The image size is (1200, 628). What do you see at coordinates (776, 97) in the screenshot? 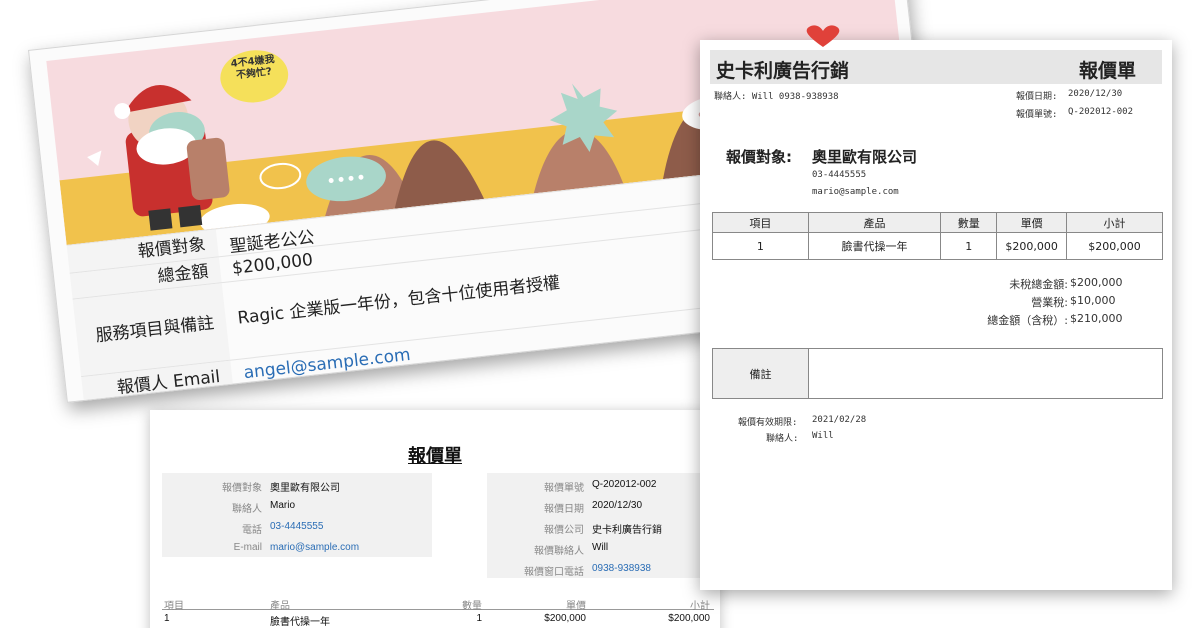
I see `contact-line: 聯絡人: Will 0938-938938` at bounding box center [776, 97].